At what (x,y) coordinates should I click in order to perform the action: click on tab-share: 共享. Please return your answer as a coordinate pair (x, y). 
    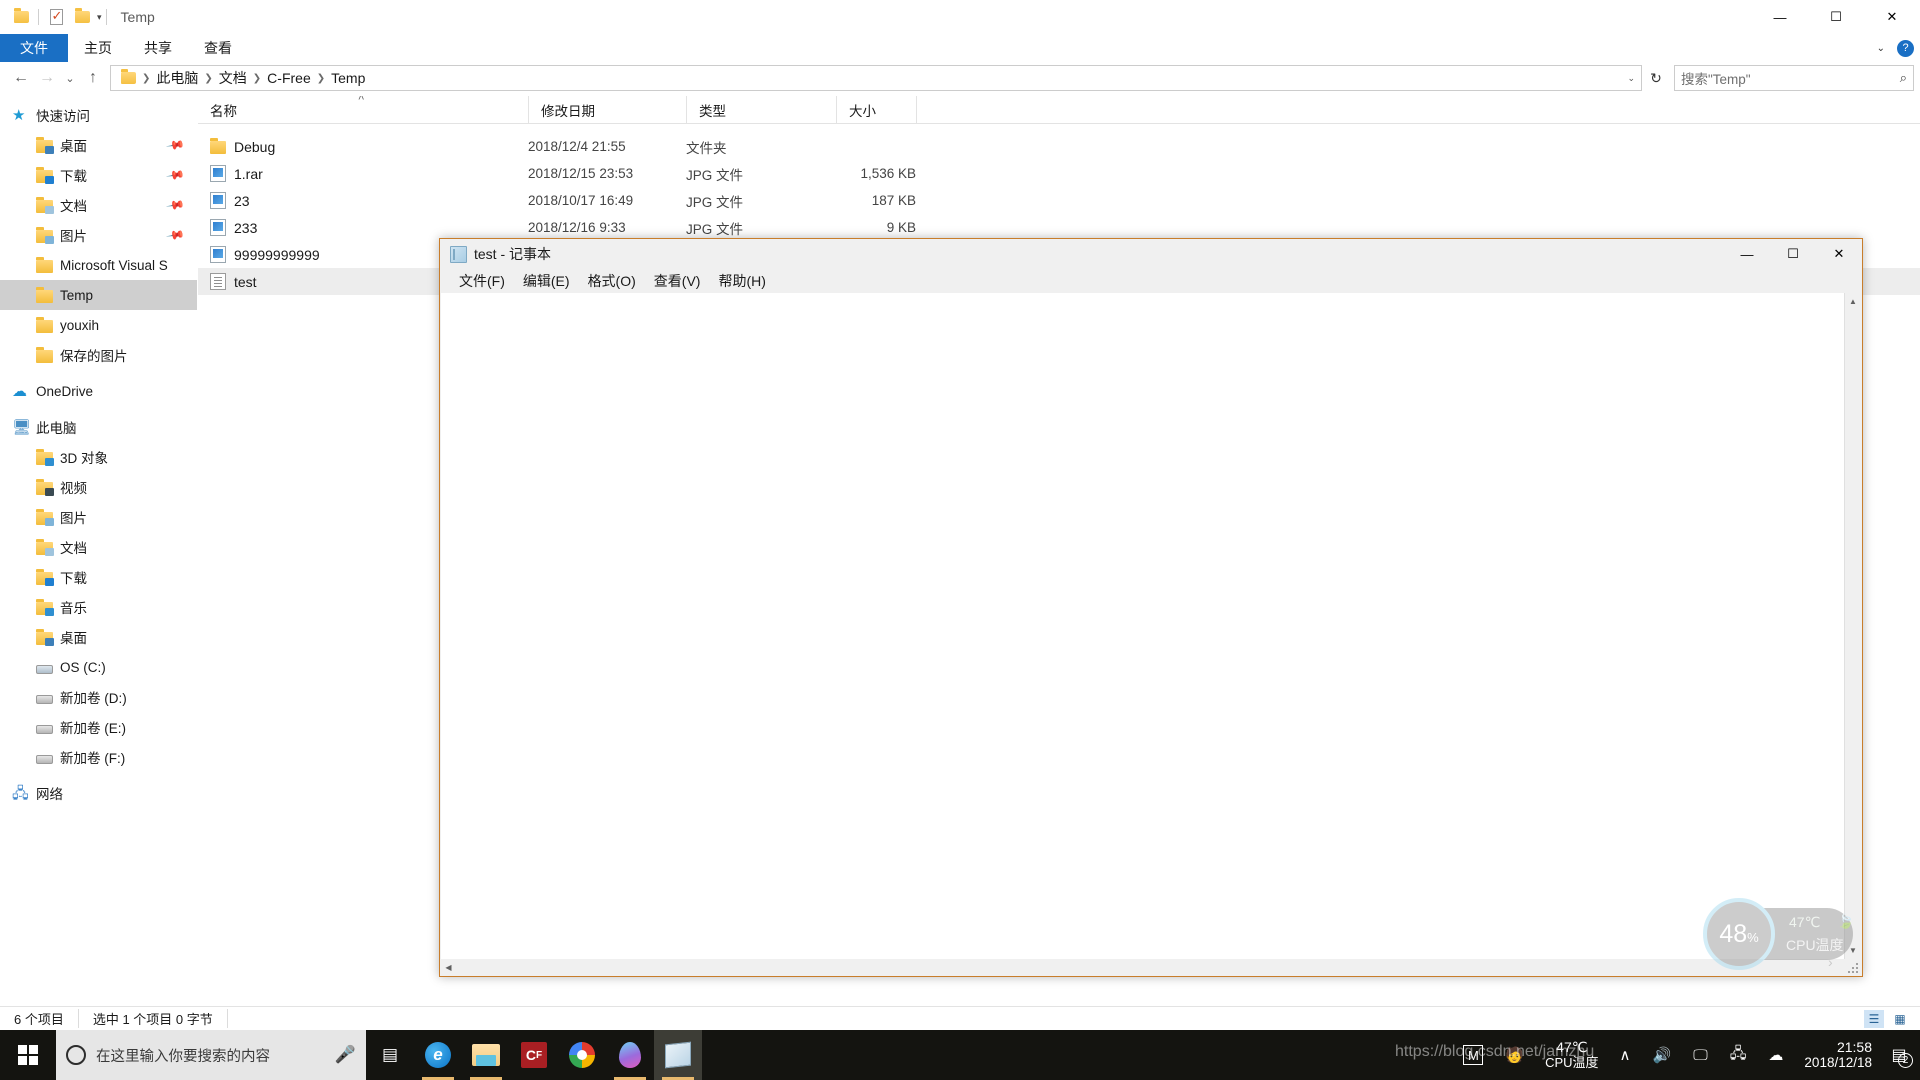
    Looking at the image, I should click on (158, 48).